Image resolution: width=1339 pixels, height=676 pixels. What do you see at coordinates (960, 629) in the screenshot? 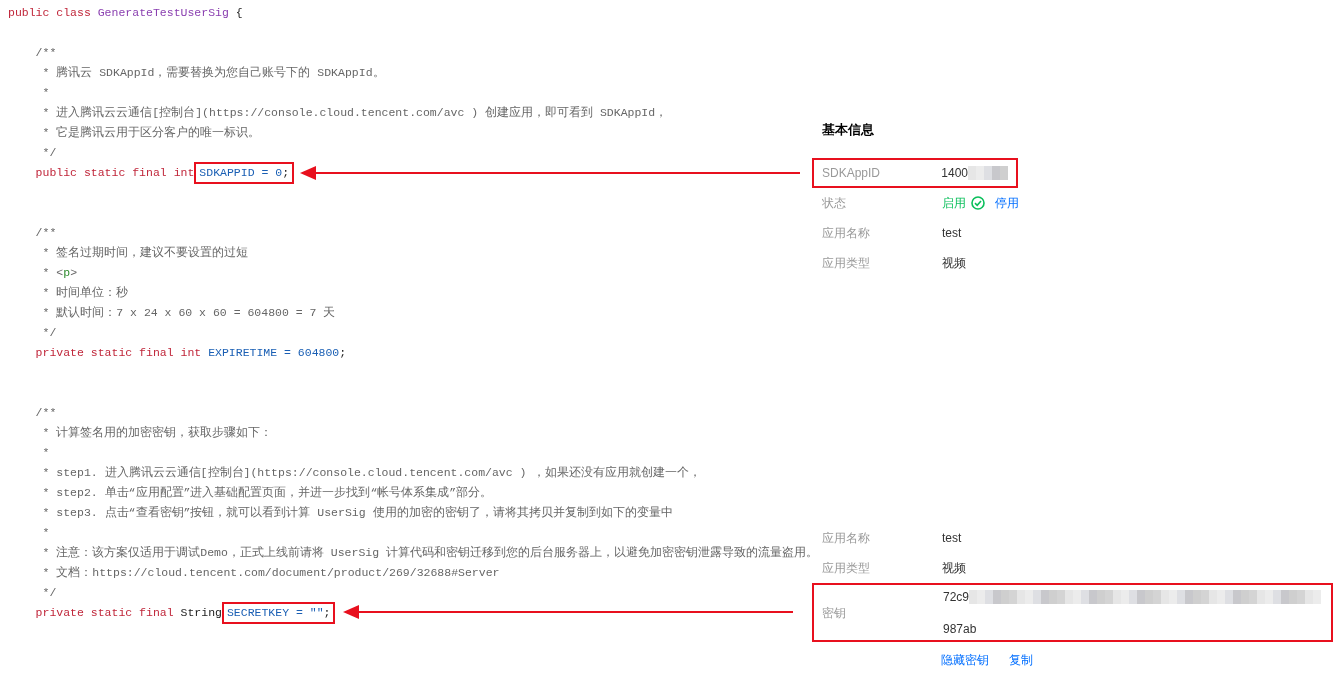
I see `field-value: 987ab` at bounding box center [960, 629].